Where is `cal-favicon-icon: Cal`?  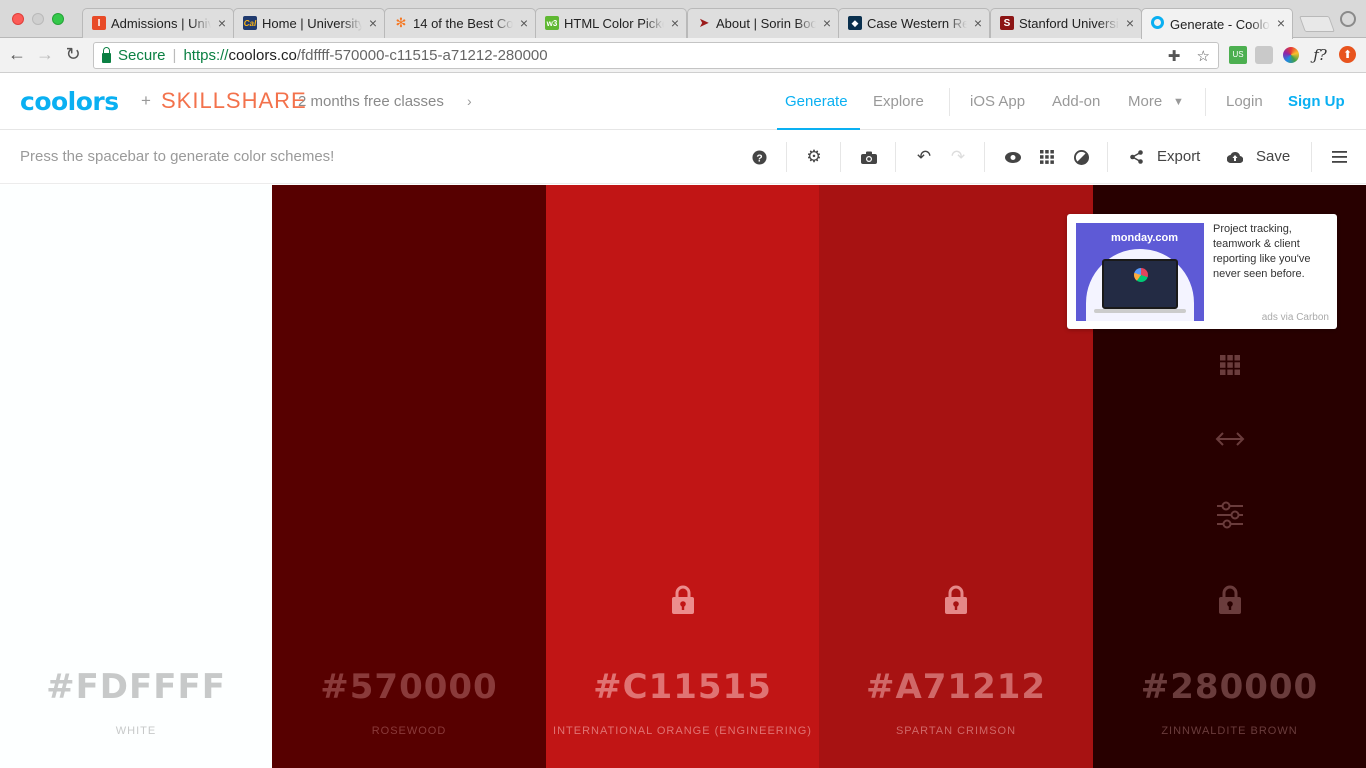 cal-favicon-icon: Cal is located at coordinates (250, 23).